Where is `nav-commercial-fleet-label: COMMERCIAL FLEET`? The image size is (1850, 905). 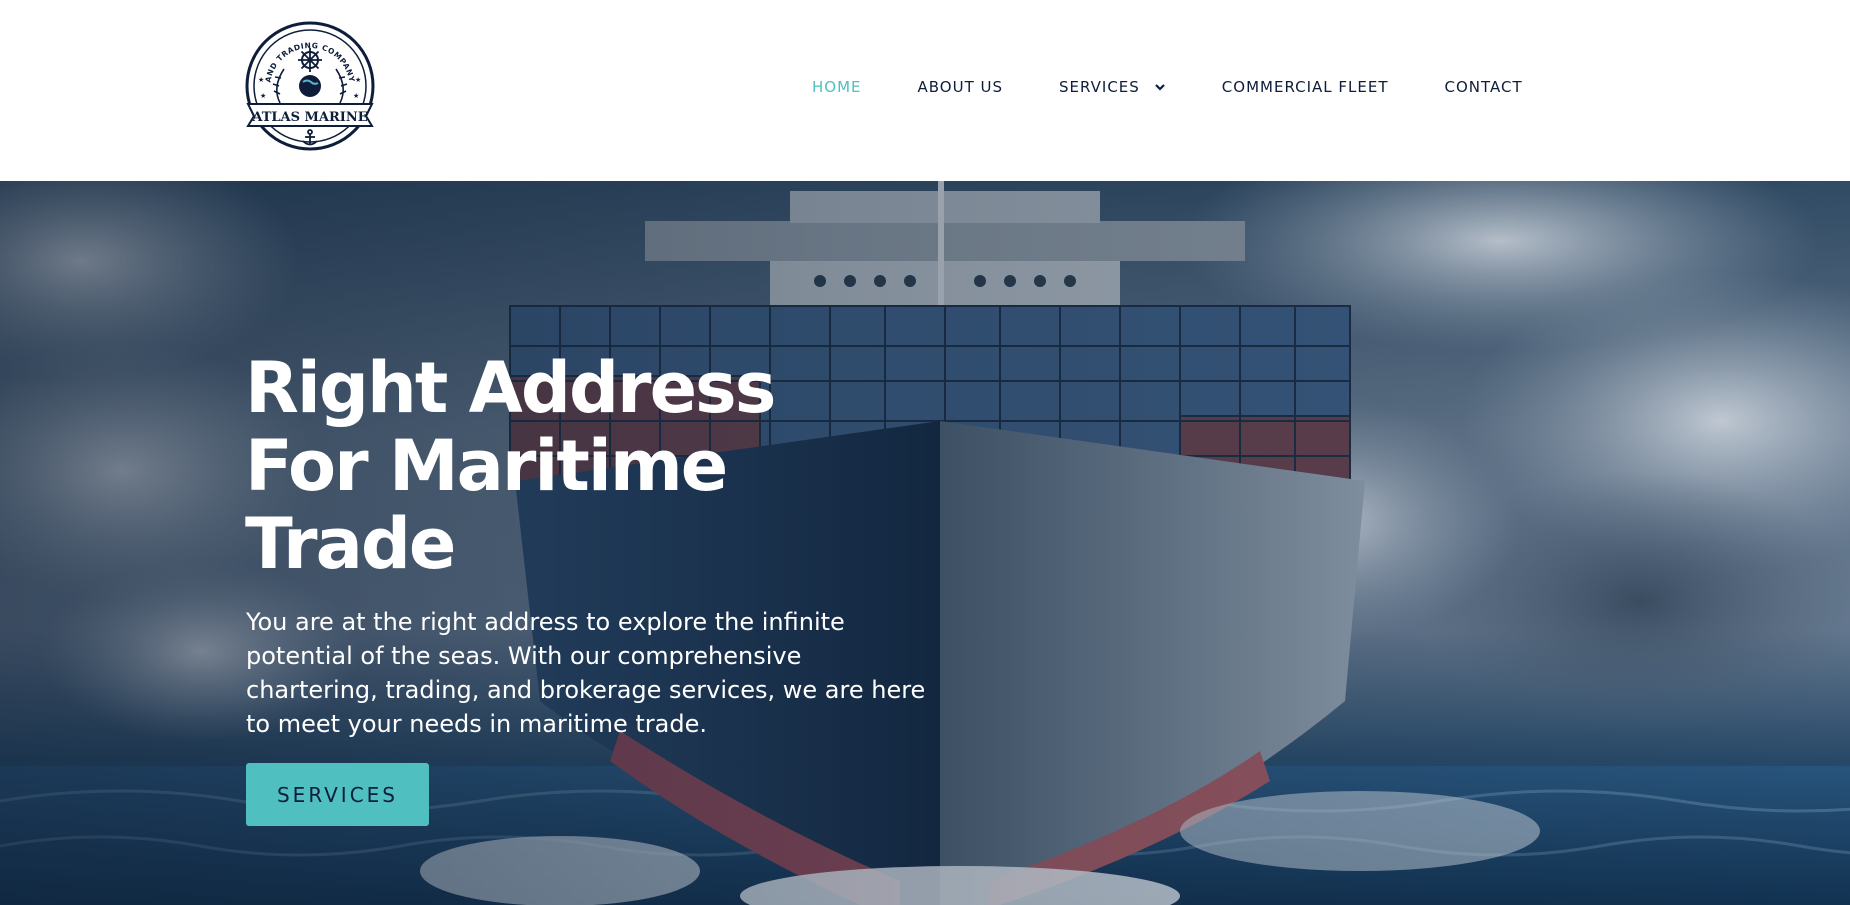
nav-commercial-fleet-label: COMMERCIAL FLEET is located at coordinates (1305, 87).